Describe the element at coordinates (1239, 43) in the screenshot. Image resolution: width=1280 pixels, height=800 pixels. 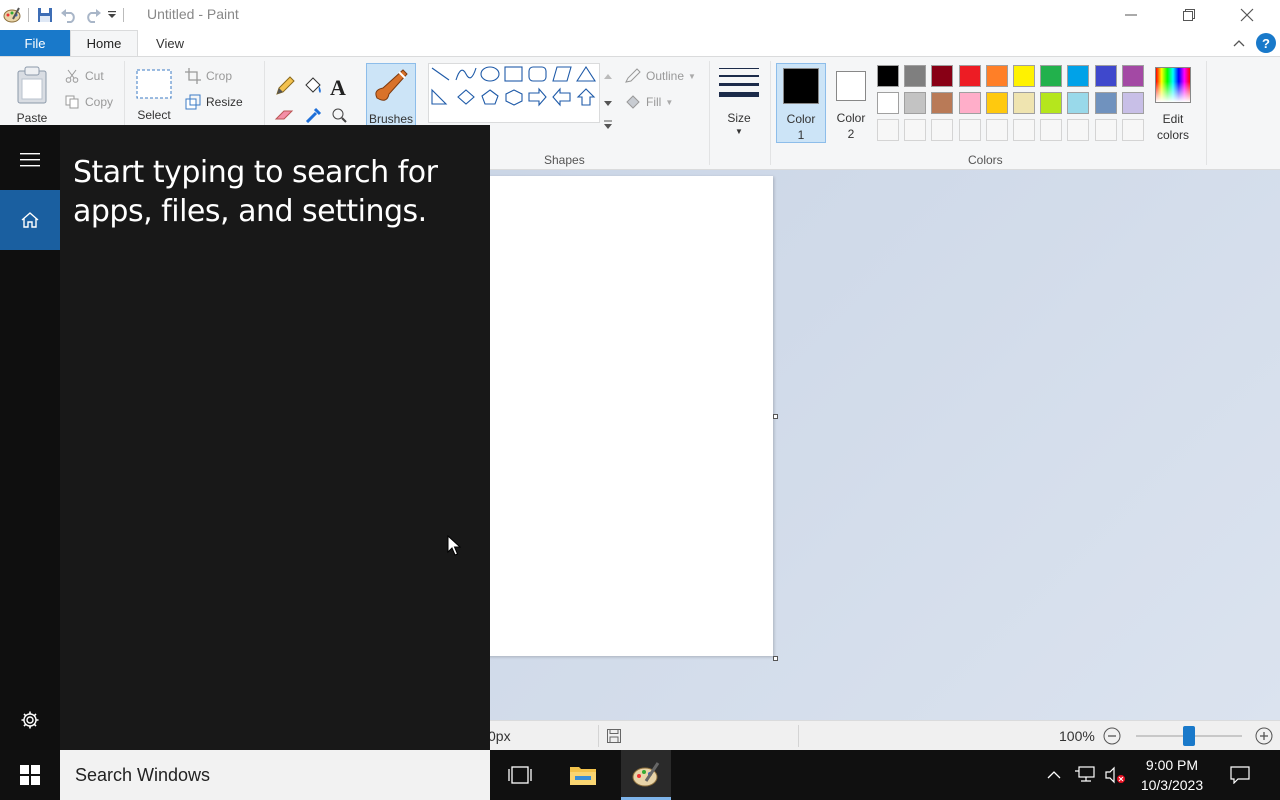
I see `collapse-ribbon-icon` at that location.